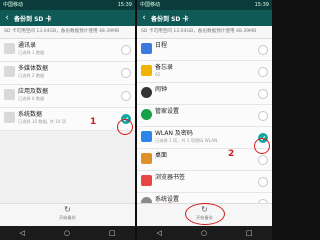 Image resolution: width=320 pixels, height=240 pixels. I want to click on apps-icon, so click(9, 94).